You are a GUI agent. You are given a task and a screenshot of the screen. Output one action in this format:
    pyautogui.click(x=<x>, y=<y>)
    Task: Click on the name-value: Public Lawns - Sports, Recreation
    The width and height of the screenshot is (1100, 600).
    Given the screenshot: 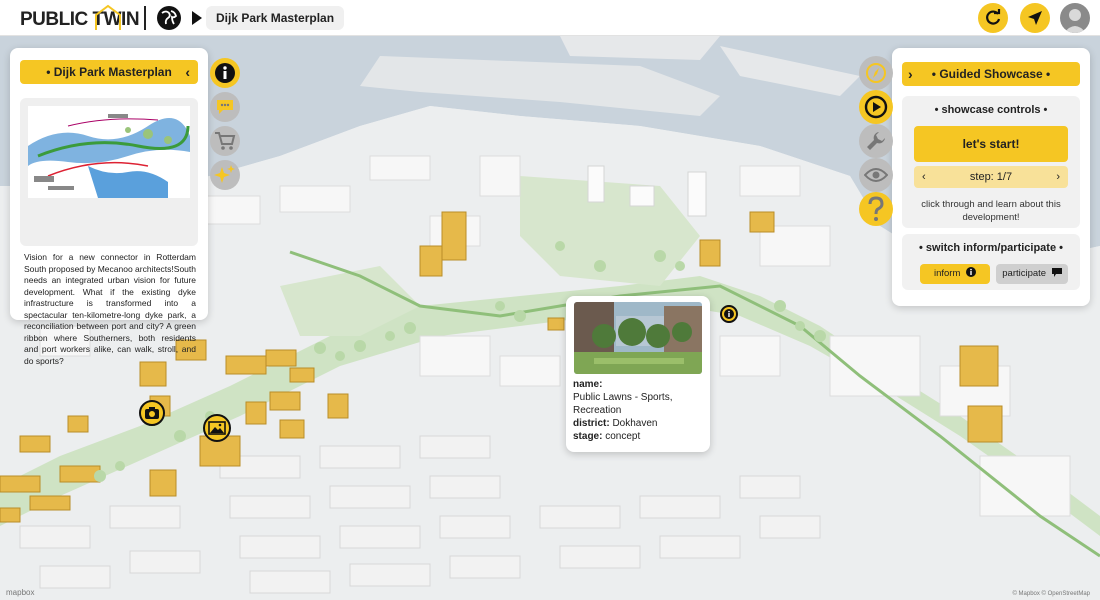 What is the action you would take?
    pyautogui.click(x=623, y=404)
    